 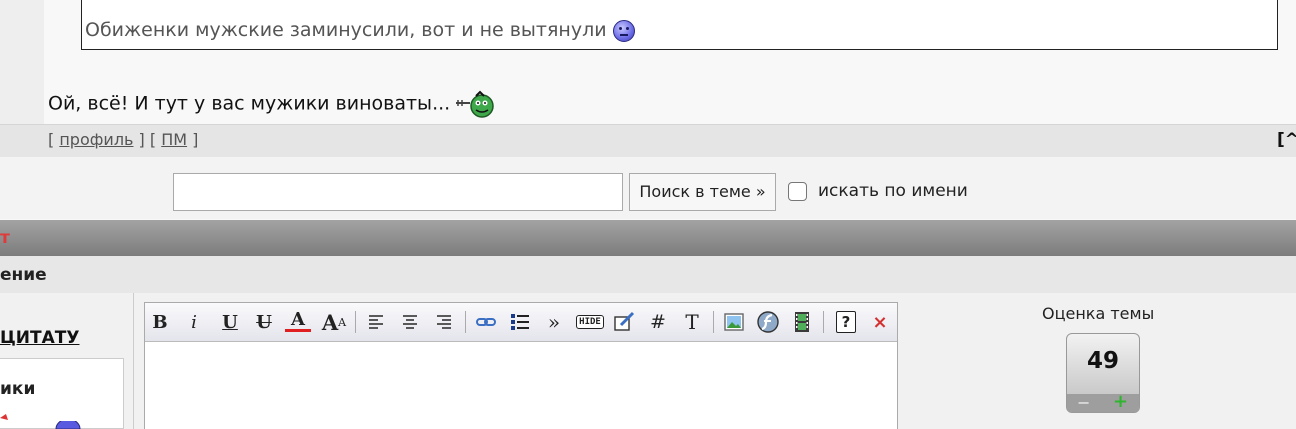 What do you see at coordinates (1083, 403) in the screenshot?
I see `rating-minus-button: −` at bounding box center [1083, 403].